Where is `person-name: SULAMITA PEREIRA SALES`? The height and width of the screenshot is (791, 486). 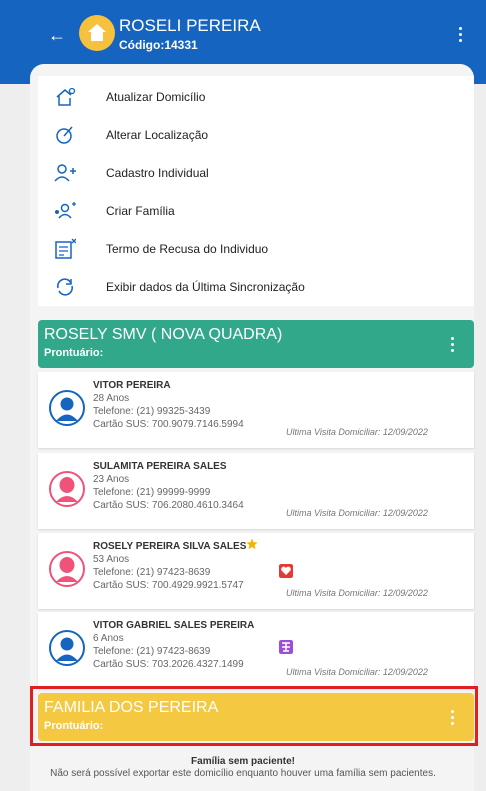 person-name: SULAMITA PEREIRA SALES is located at coordinates (160, 466).